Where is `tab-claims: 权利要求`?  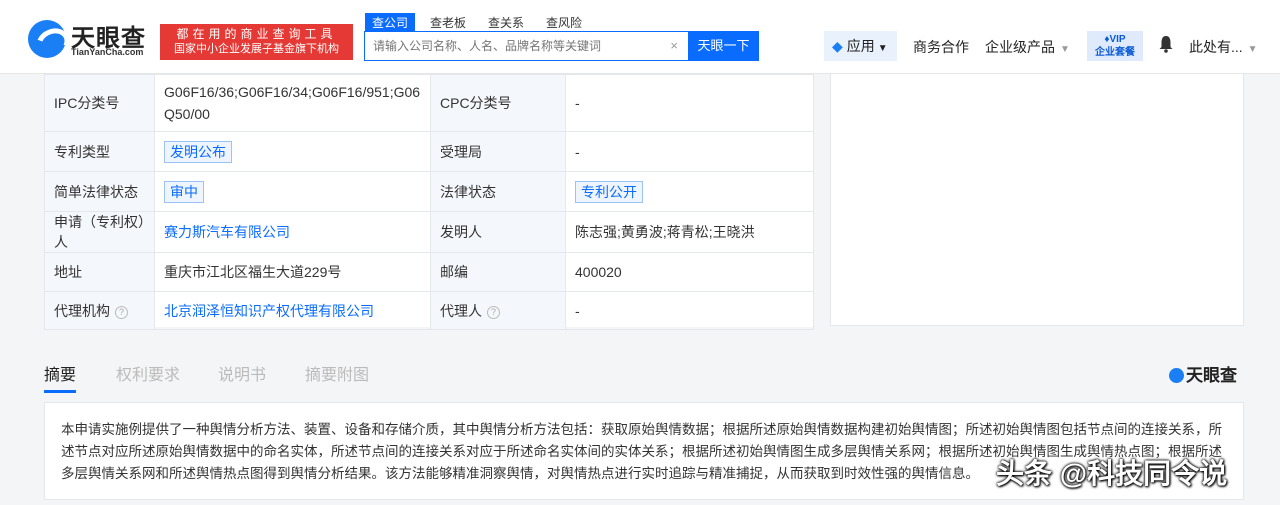 tab-claims: 权利要求 is located at coordinates (148, 373).